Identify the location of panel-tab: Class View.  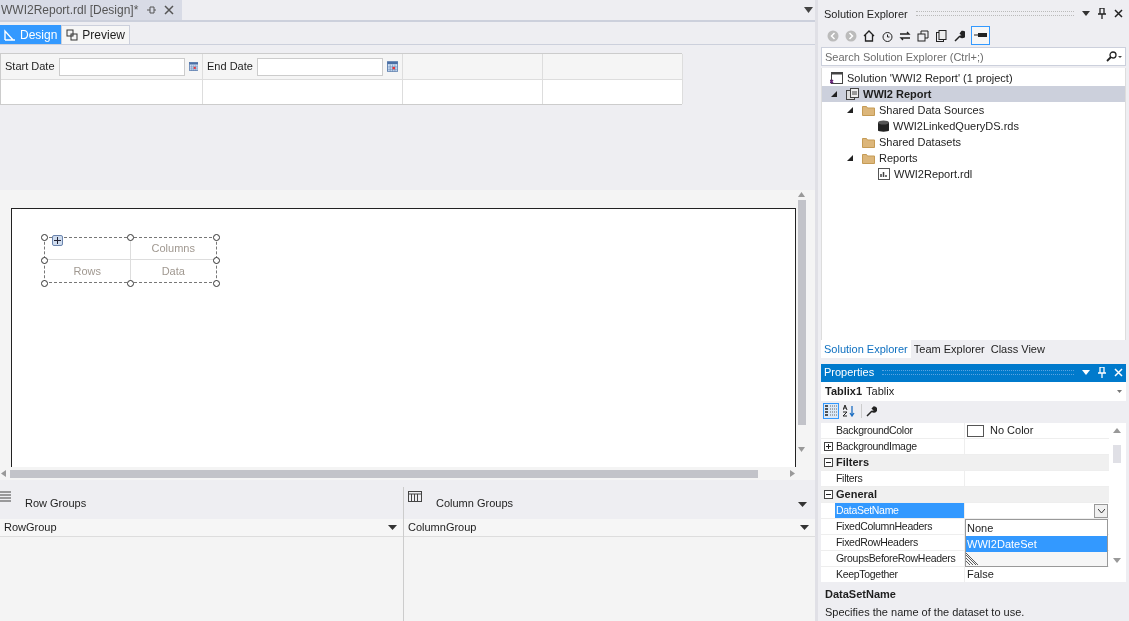
(1017, 349).